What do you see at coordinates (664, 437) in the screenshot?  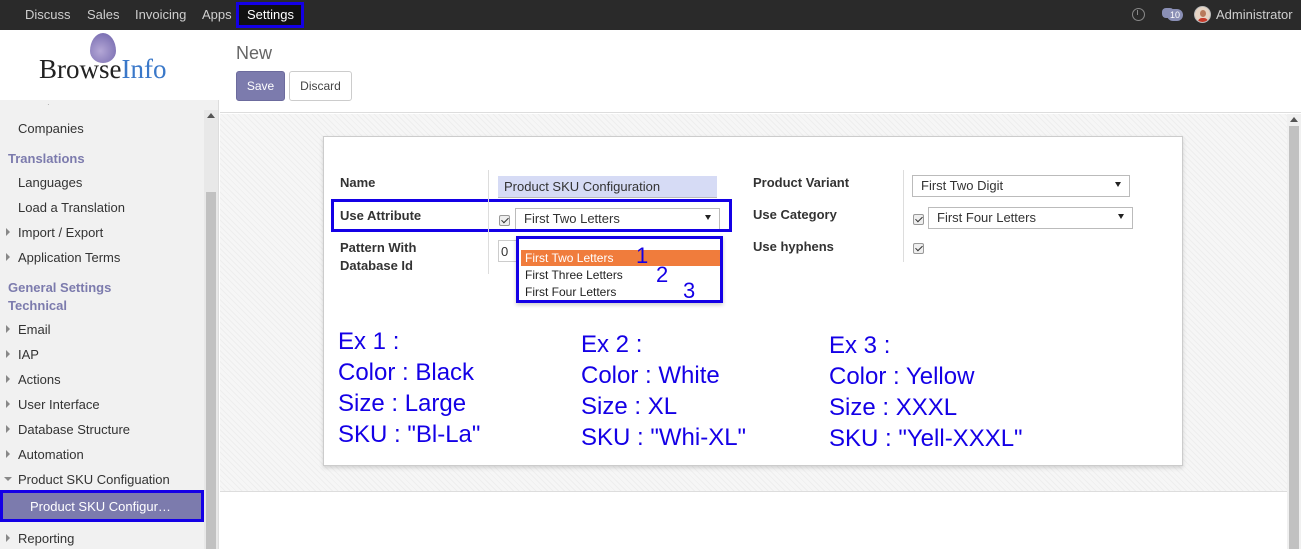 I see `example-2-sku: SKU : "Whi-XL"` at bounding box center [664, 437].